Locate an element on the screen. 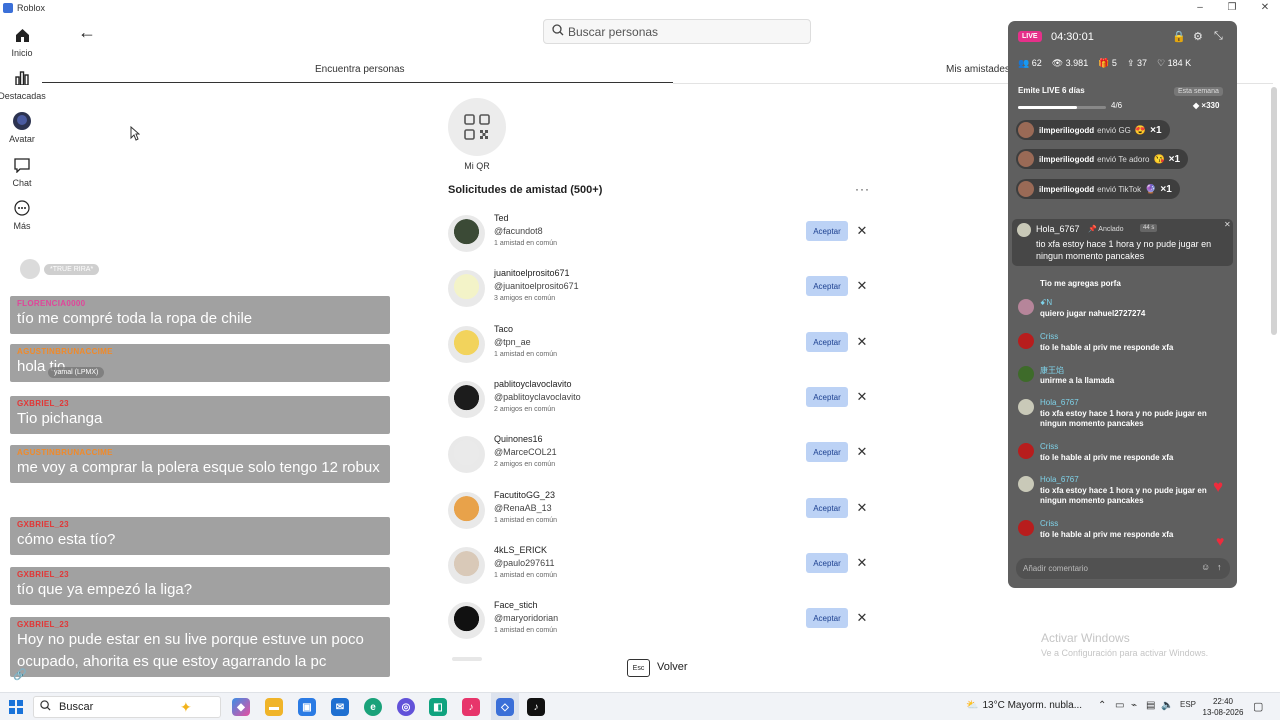 Image resolution: width=1280 pixels, height=720 pixels. page-scrollbar is located at coordinates (1274, 211).